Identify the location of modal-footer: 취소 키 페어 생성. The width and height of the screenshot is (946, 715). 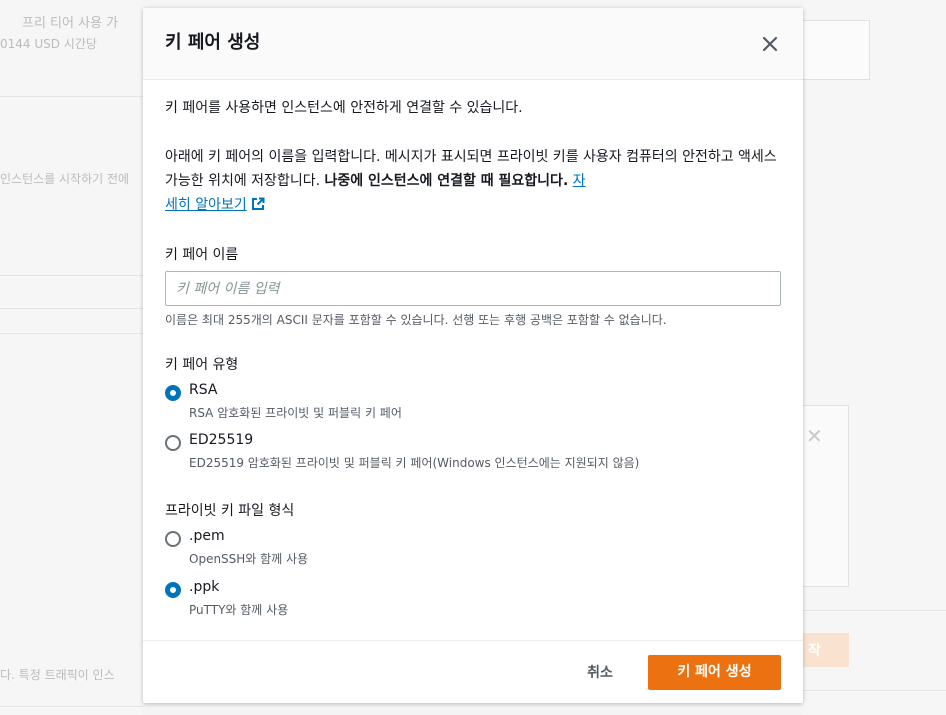
(473, 671).